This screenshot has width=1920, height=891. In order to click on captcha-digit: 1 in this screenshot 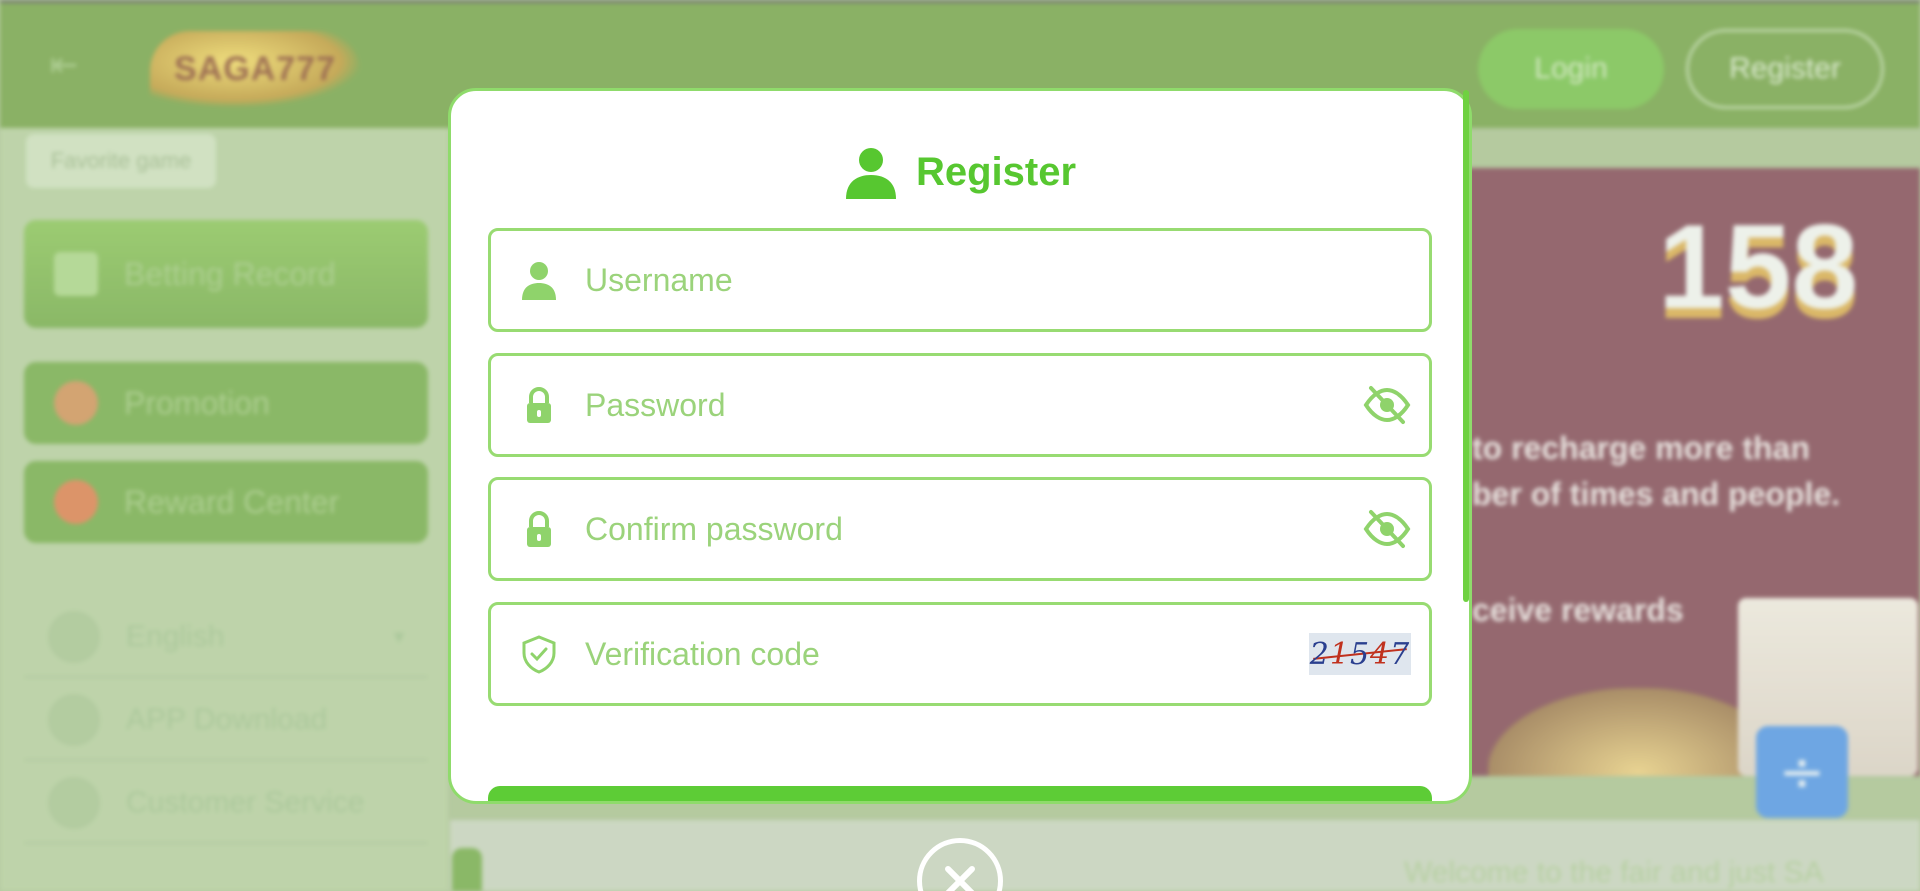, I will do `click(1339, 654)`.